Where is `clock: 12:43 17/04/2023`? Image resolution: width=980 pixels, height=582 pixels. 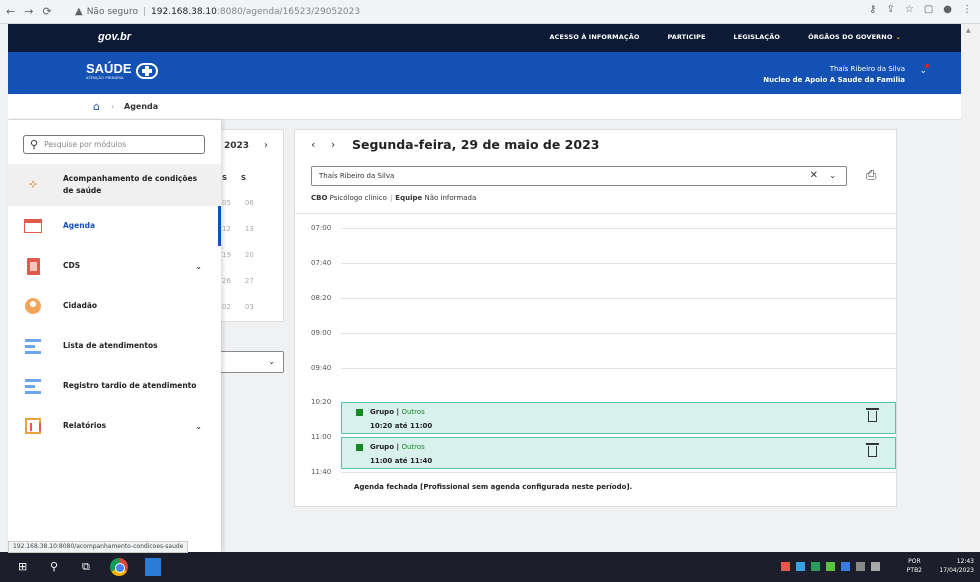 clock: 12:43 17/04/2023 is located at coordinates (956, 566).